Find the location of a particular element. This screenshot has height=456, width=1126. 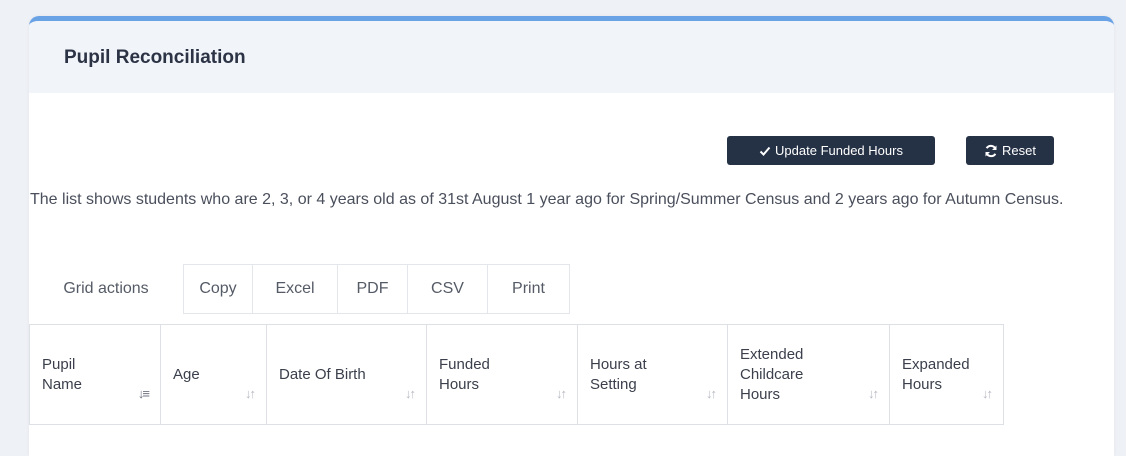

column-label: Expanded Hours is located at coordinates (936, 374).